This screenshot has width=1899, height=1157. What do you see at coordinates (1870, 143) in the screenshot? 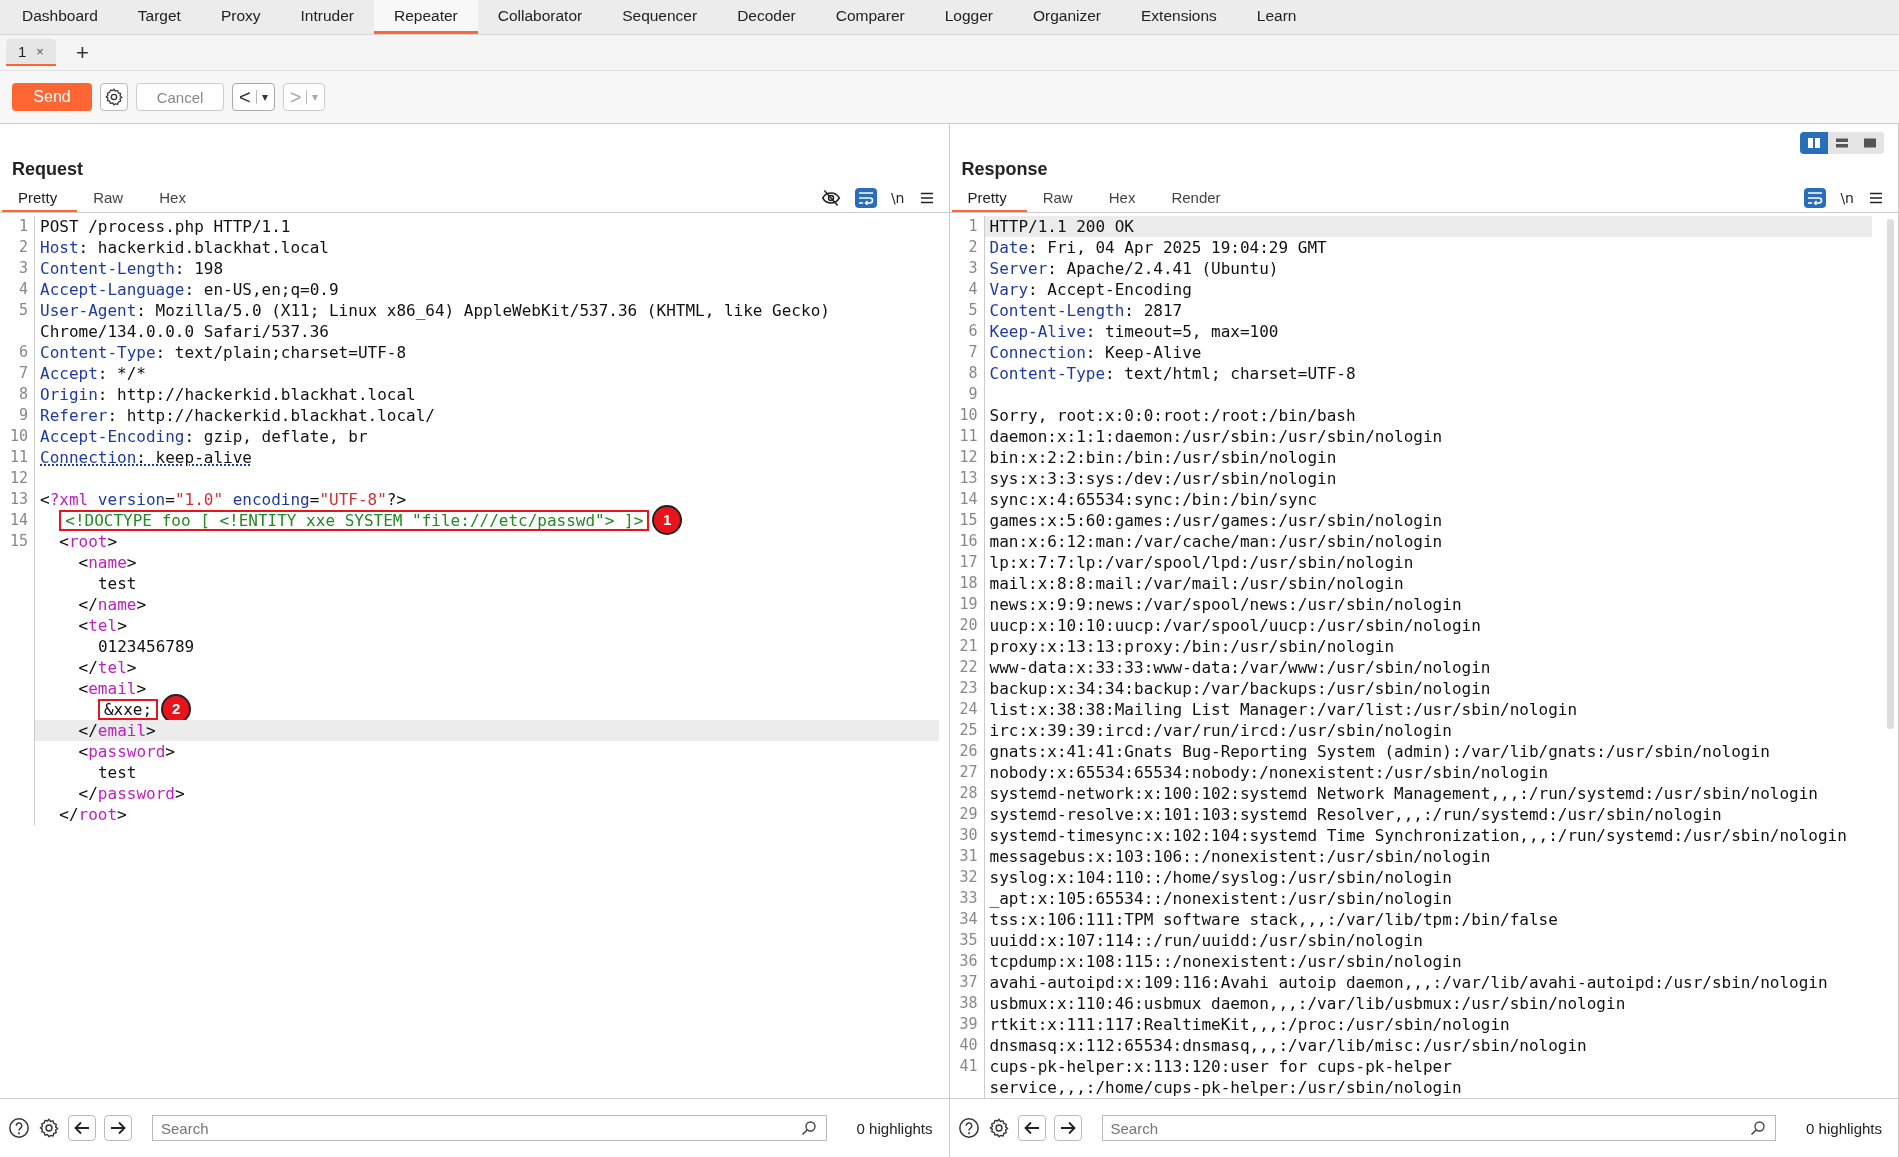
I see `single-panel-icon` at bounding box center [1870, 143].